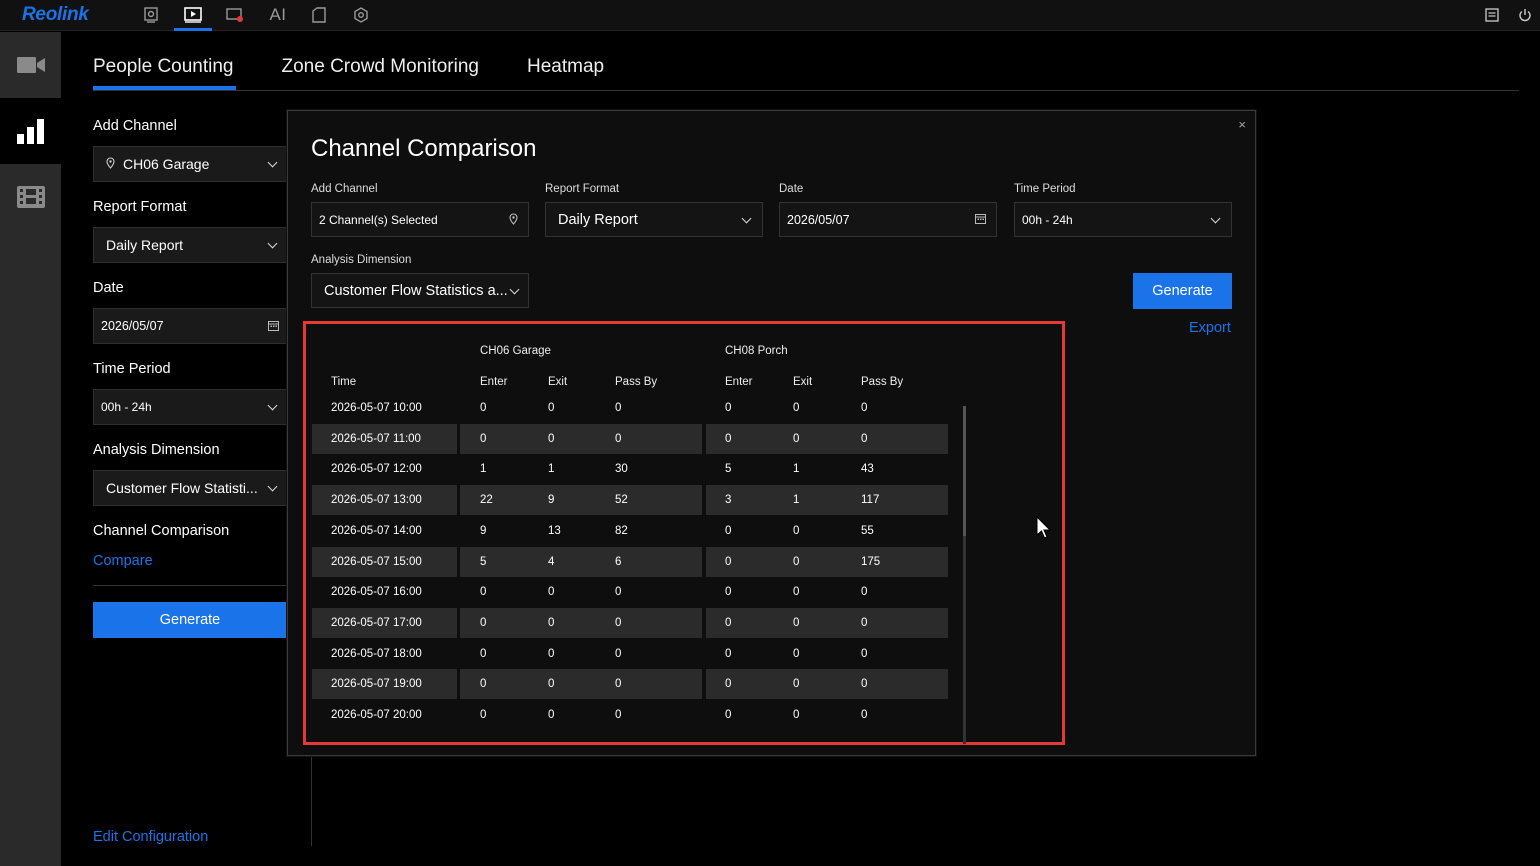  I want to click on edit-configuration-link: Edit Configuration, so click(150, 837).